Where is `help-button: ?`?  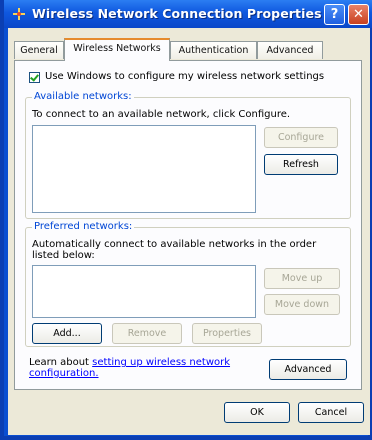
help-button: ? is located at coordinates (334, 14).